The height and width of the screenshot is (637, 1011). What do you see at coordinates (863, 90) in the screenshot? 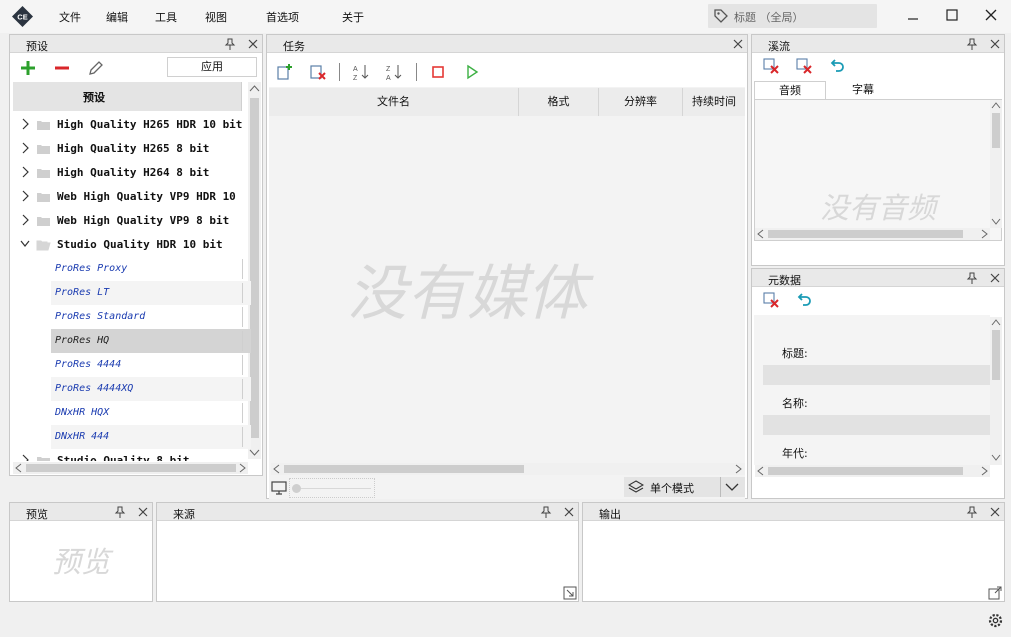
I see `tab-subtitles: 字幕` at bounding box center [863, 90].